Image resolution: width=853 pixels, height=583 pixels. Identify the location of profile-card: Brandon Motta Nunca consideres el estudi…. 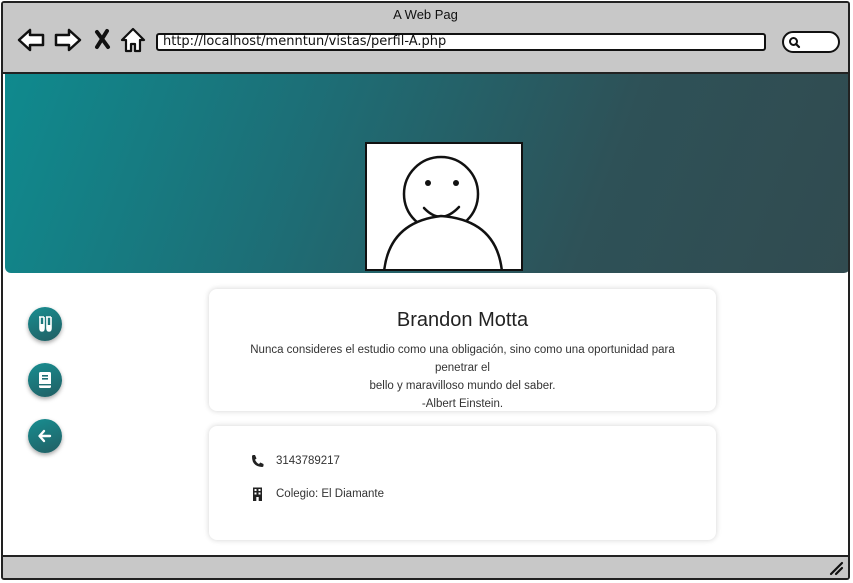
(462, 350).